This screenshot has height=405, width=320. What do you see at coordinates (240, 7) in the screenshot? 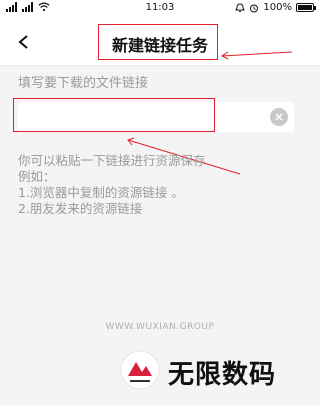
I see `bell-icon` at bounding box center [240, 7].